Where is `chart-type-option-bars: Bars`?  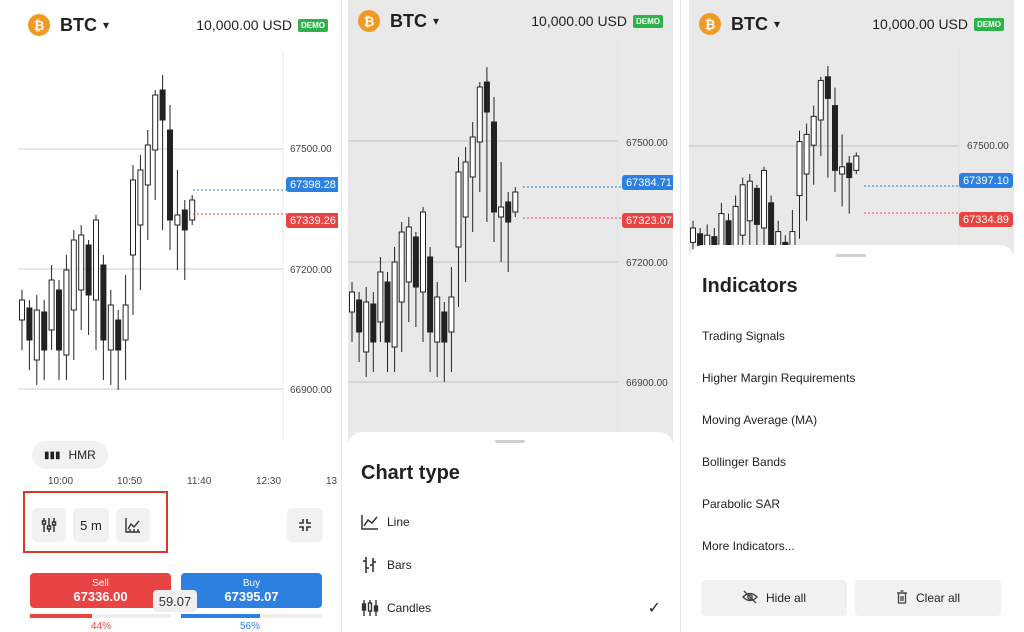 chart-type-option-bars: Bars is located at coordinates (511, 565).